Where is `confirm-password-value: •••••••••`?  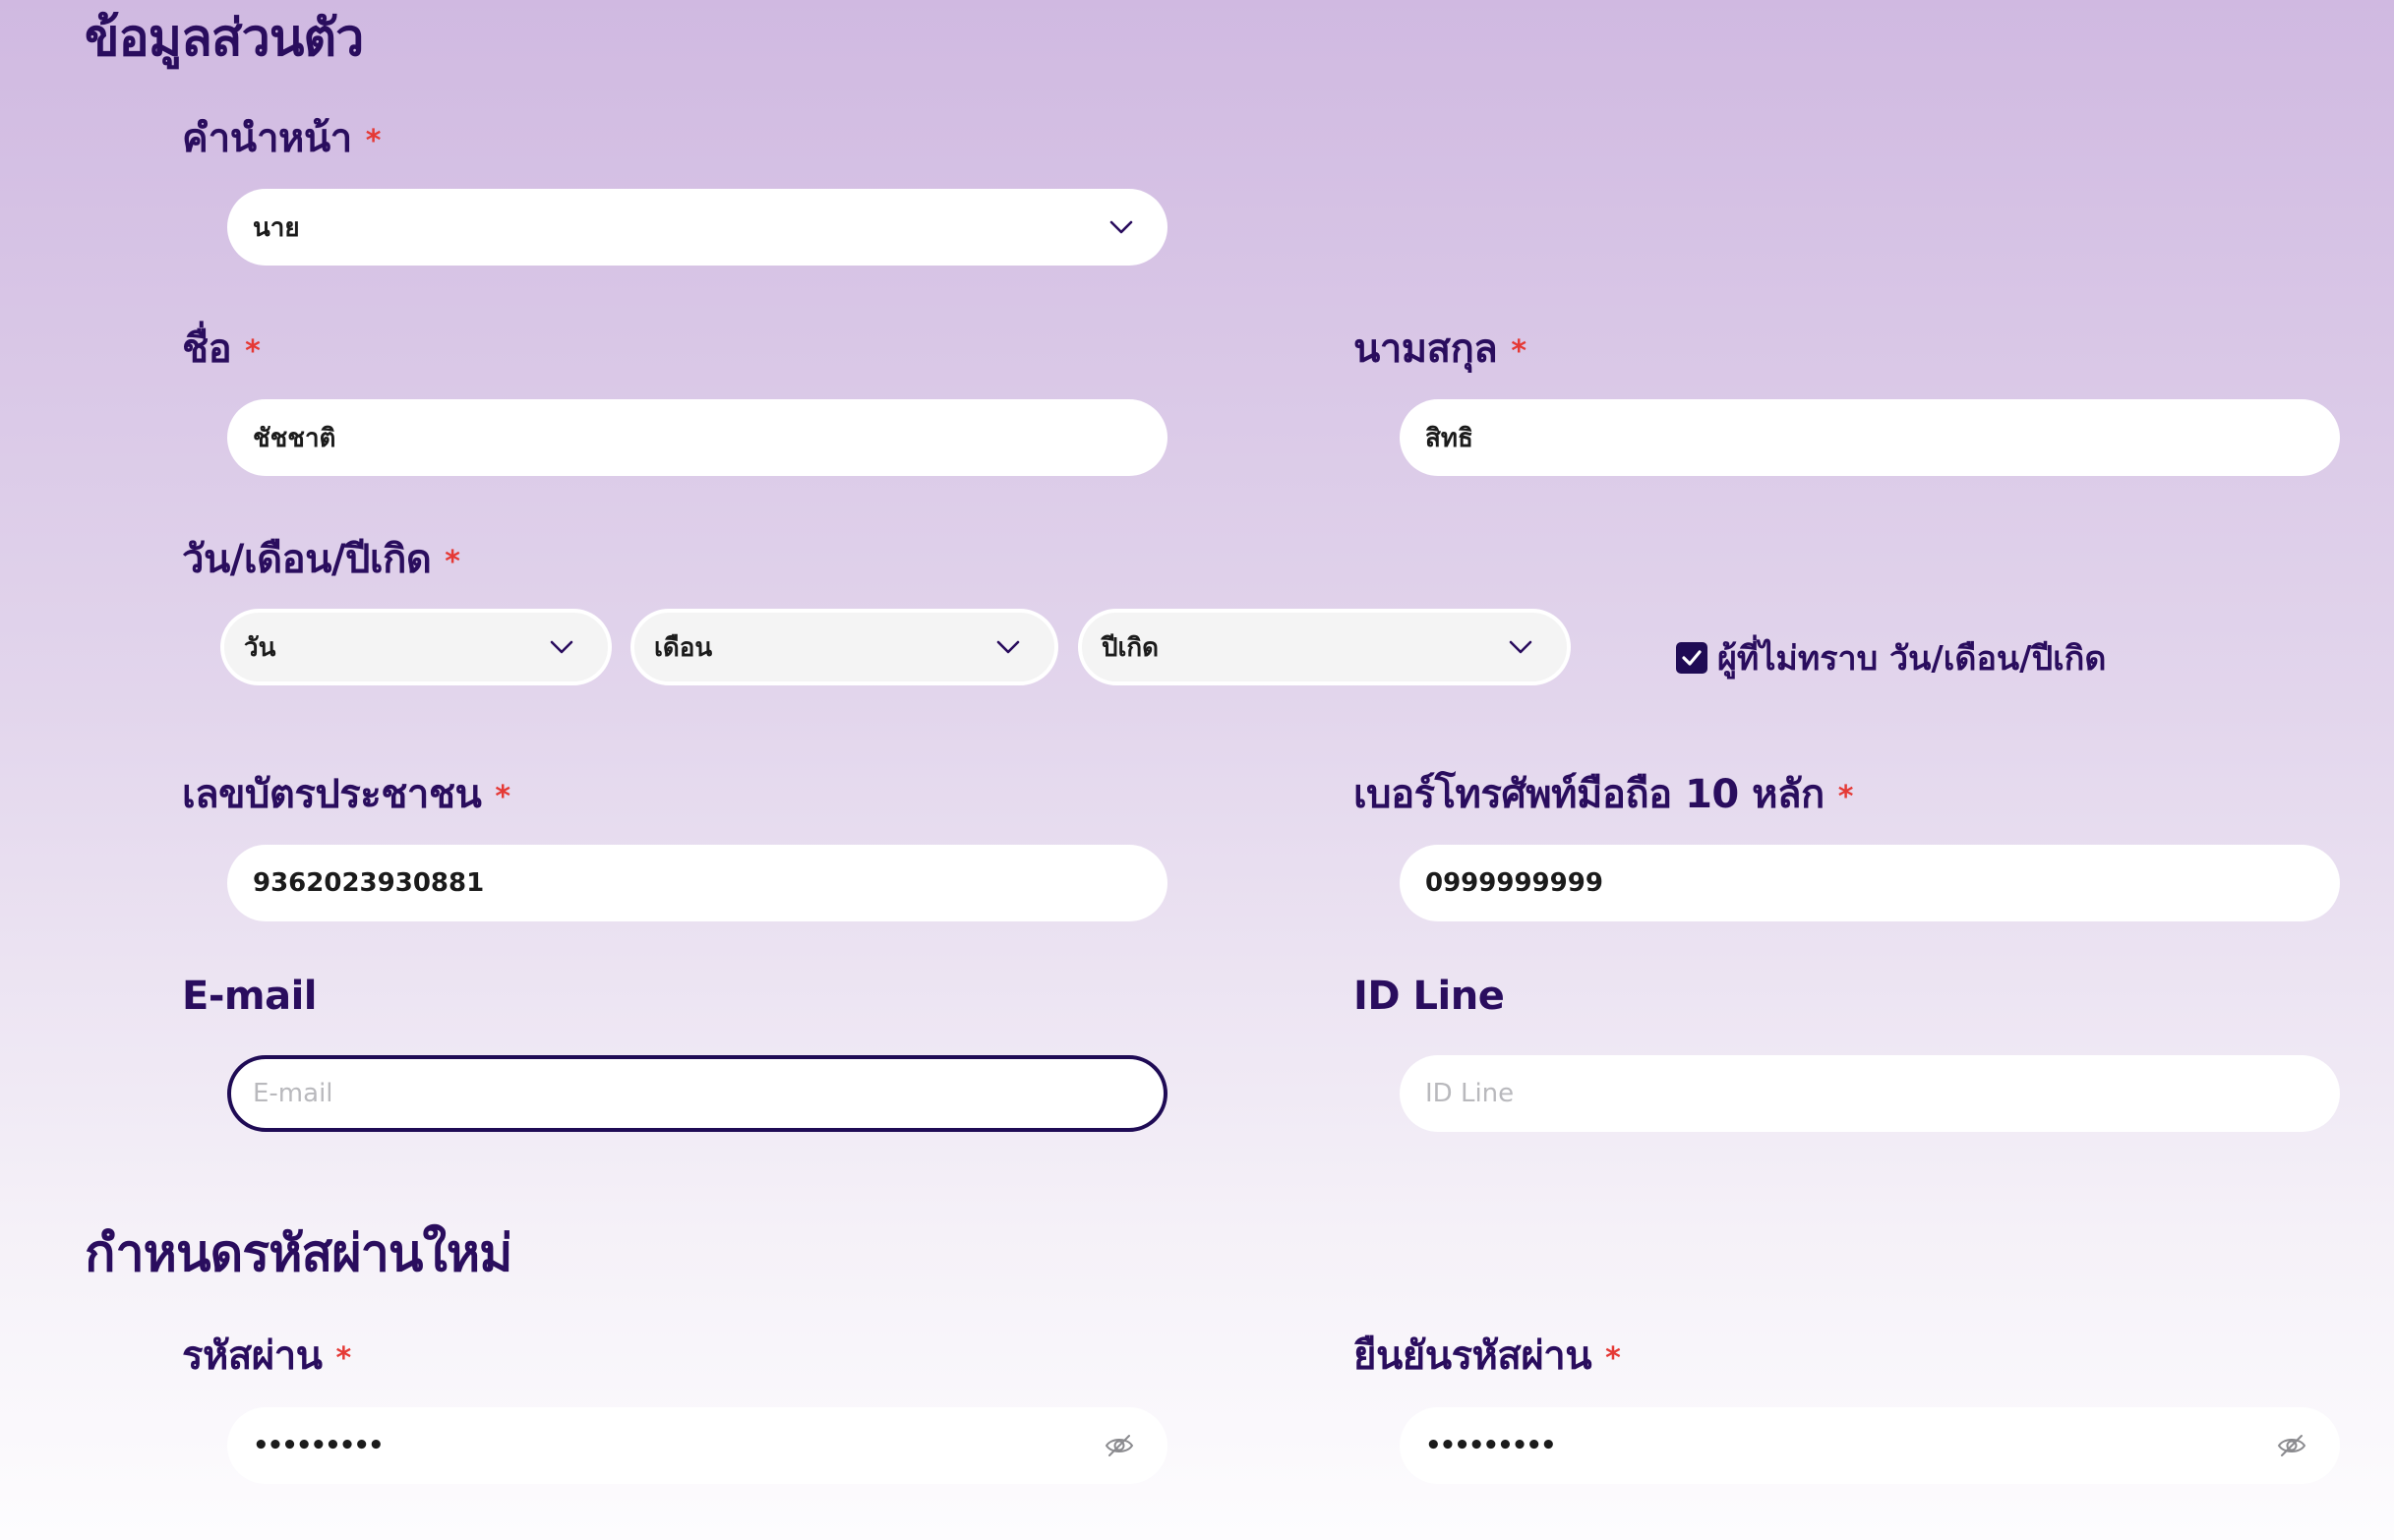
confirm-password-value: ••••••••• is located at coordinates (1491, 1446).